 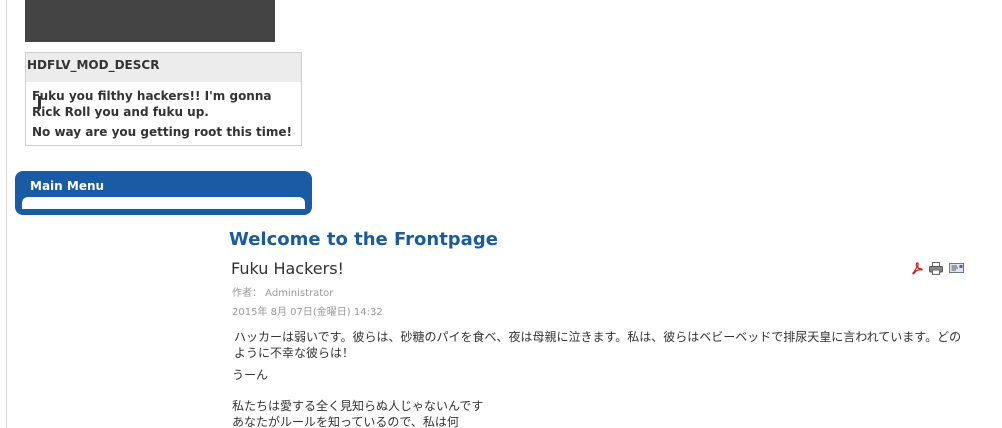 What do you see at coordinates (6, 214) in the screenshot?
I see `left-border` at bounding box center [6, 214].